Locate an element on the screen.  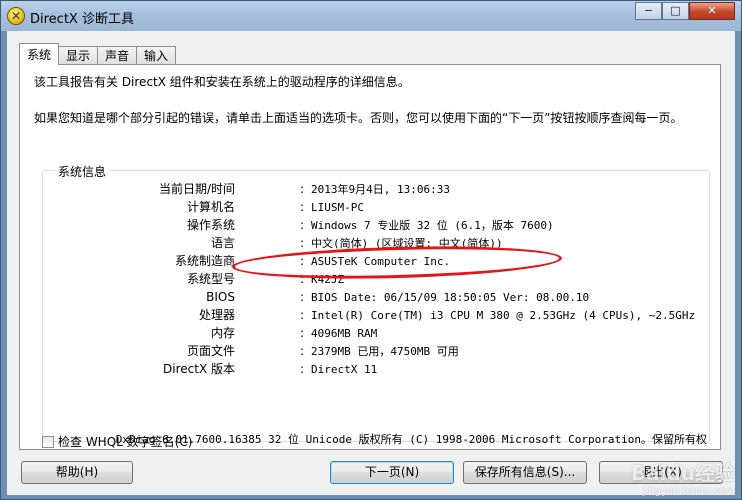
minimize-button: − is located at coordinates (648, 11).